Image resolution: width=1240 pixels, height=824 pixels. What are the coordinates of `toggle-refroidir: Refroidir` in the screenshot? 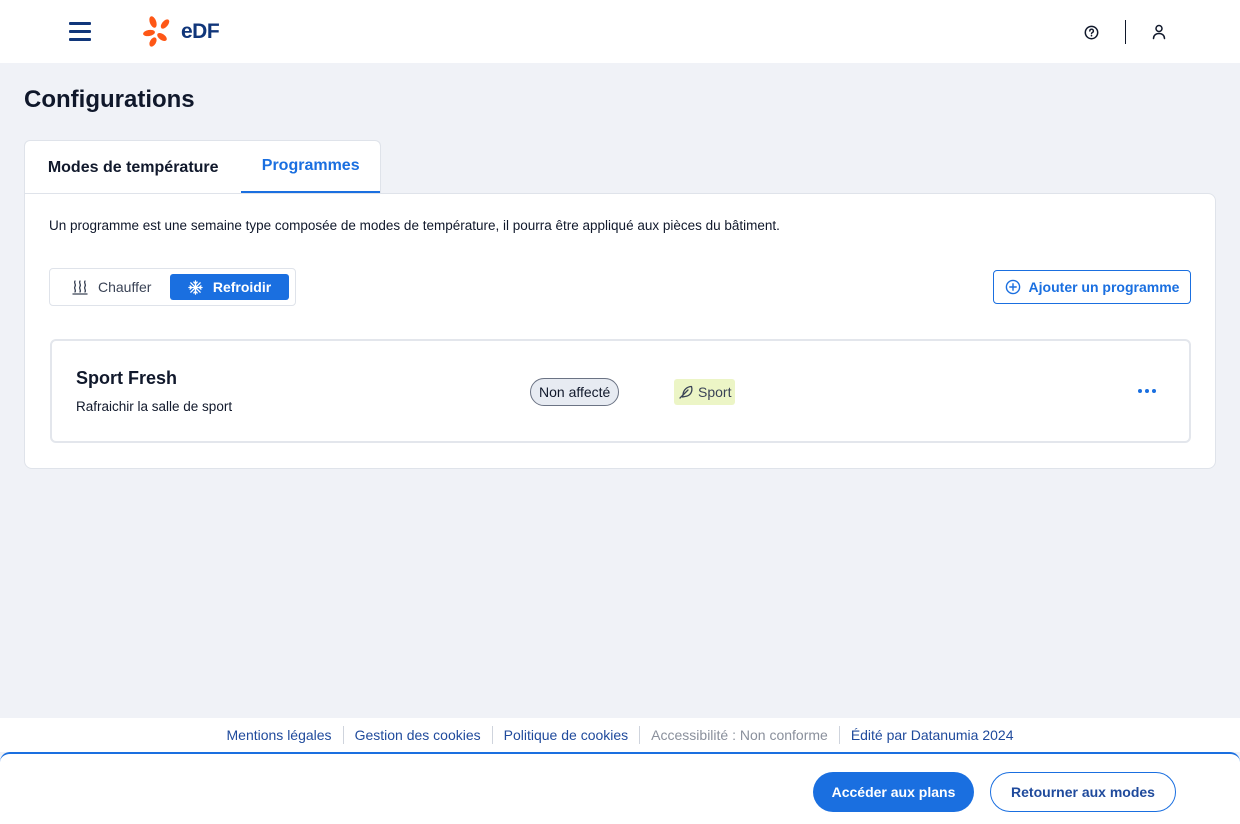 It's located at (229, 287).